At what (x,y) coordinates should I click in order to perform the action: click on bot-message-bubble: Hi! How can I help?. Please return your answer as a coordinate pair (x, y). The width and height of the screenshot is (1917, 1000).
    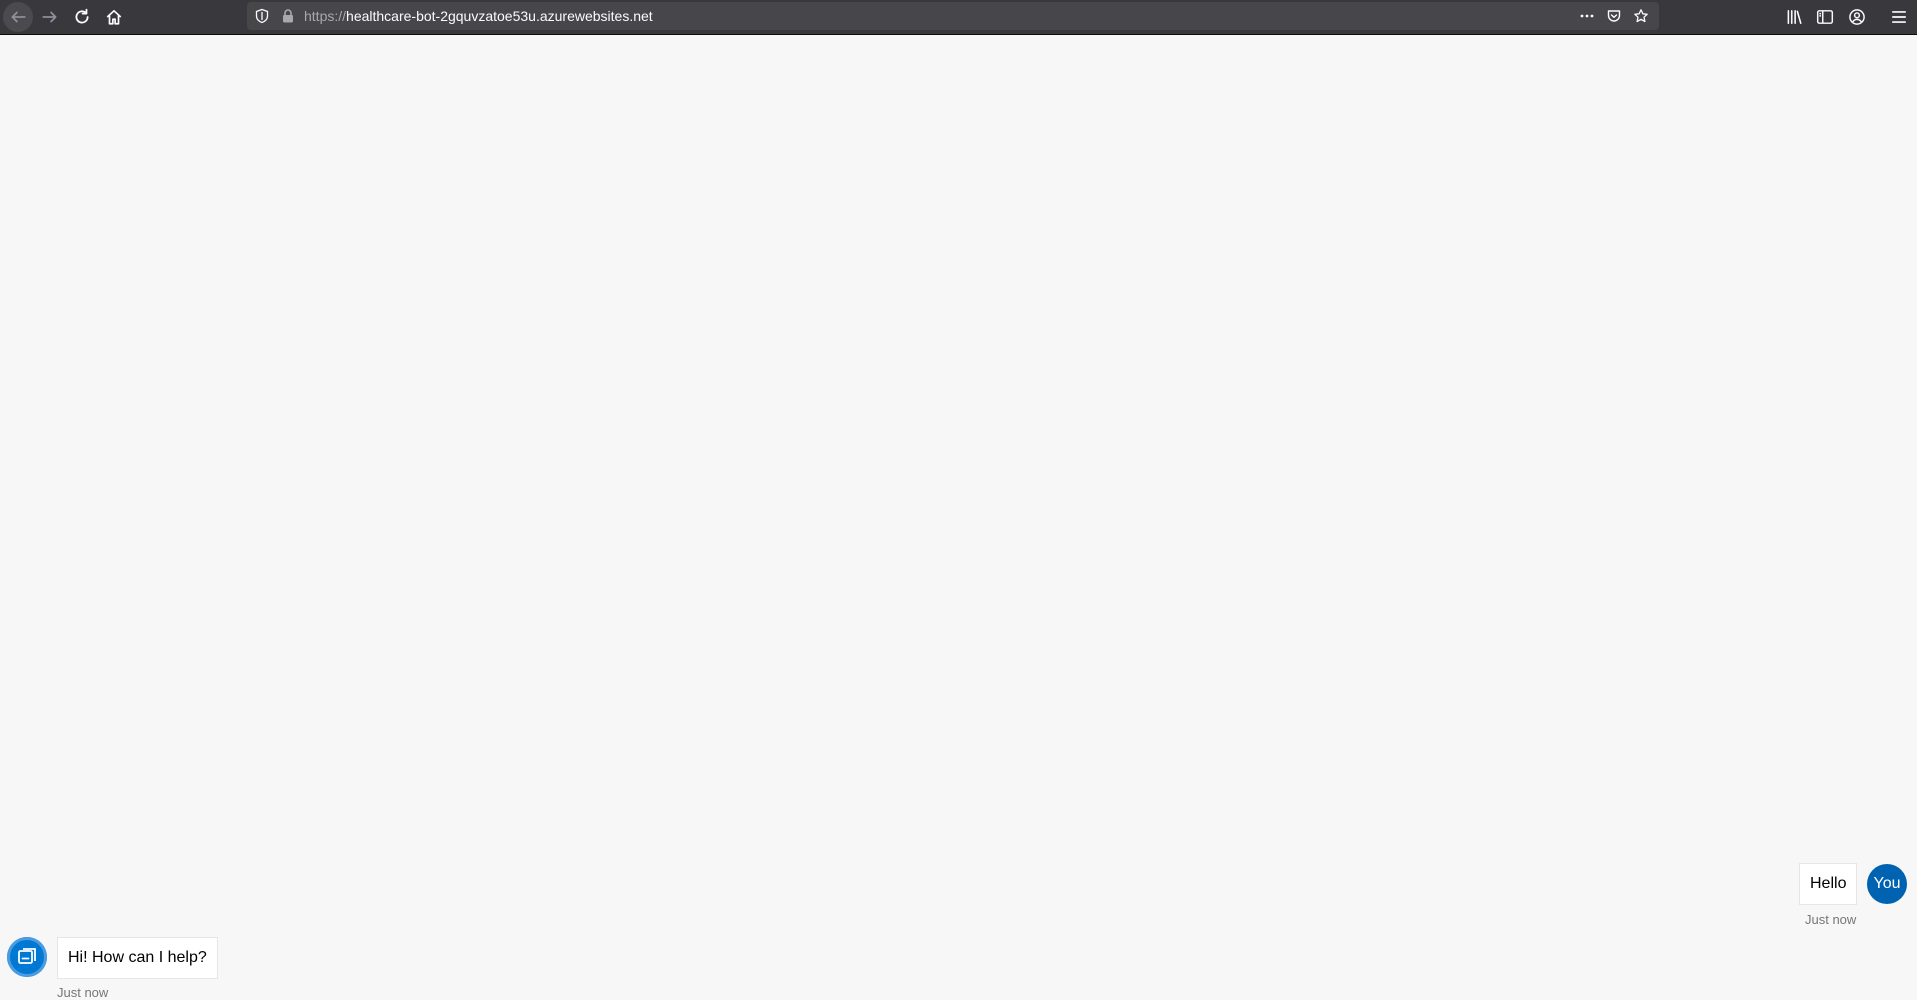
    Looking at the image, I should click on (137, 958).